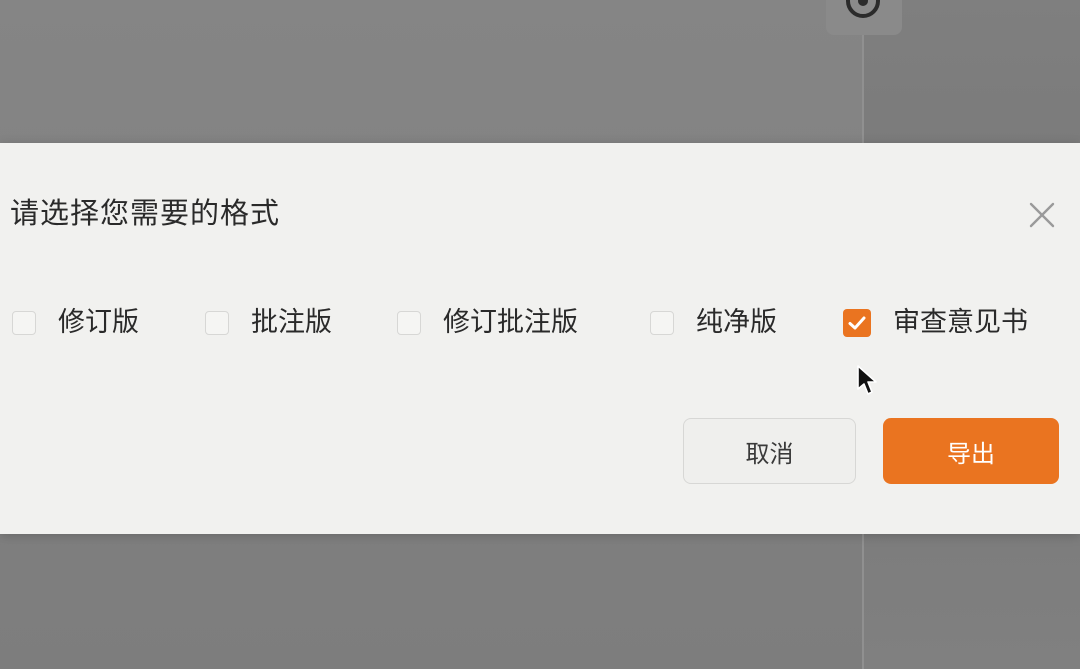  I want to click on cancel-button: 取消, so click(769, 451).